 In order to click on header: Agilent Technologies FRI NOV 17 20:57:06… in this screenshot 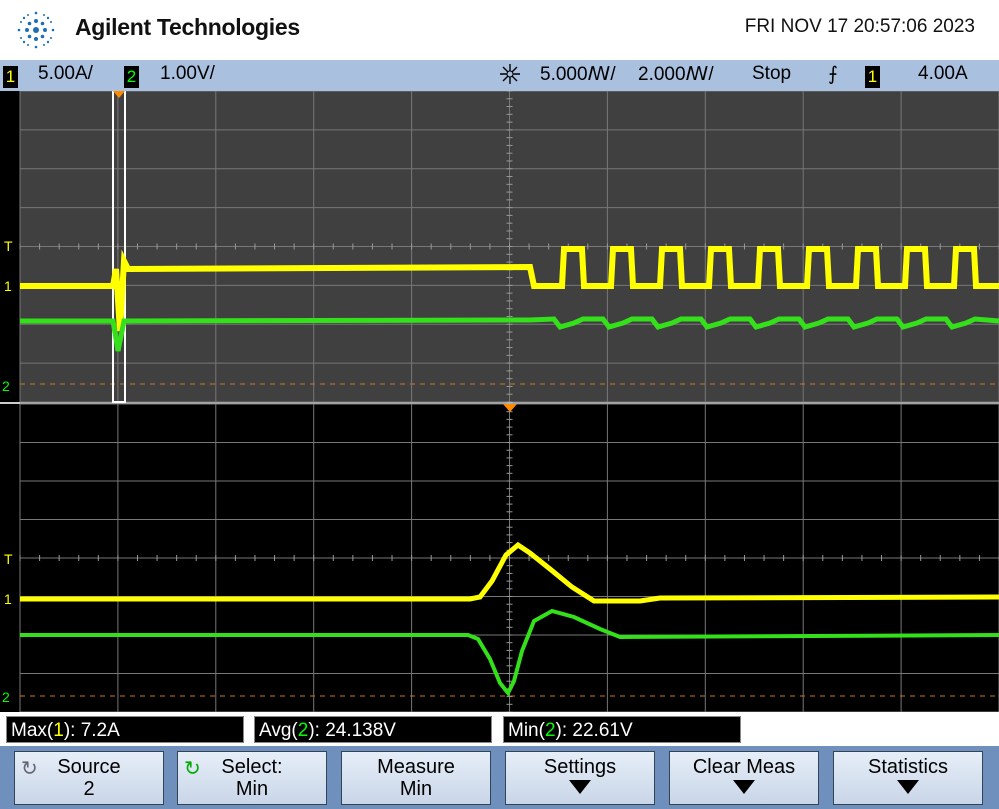, I will do `click(499, 30)`.